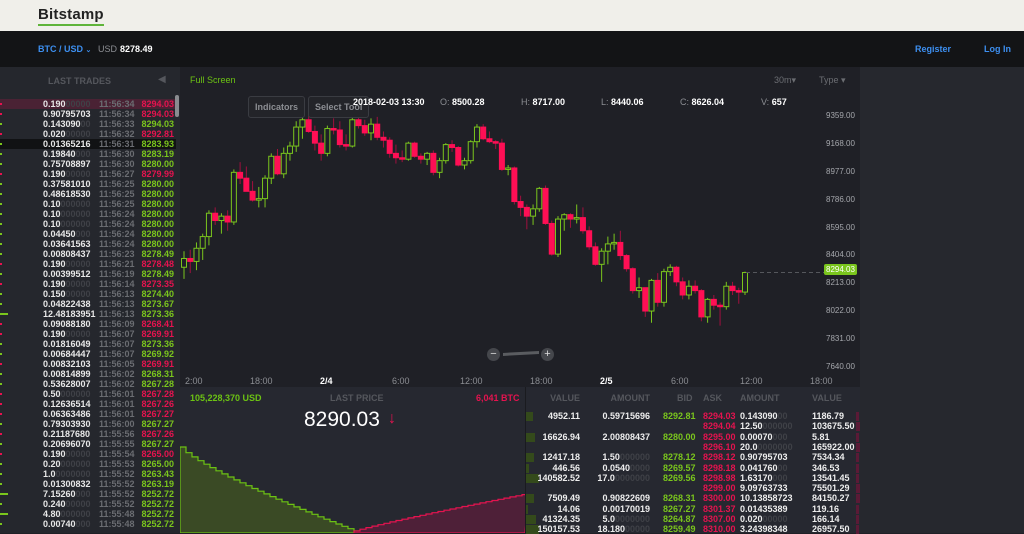  I want to click on trade-row: 0.06363486 11:56:01 8267.27, so click(88, 414).